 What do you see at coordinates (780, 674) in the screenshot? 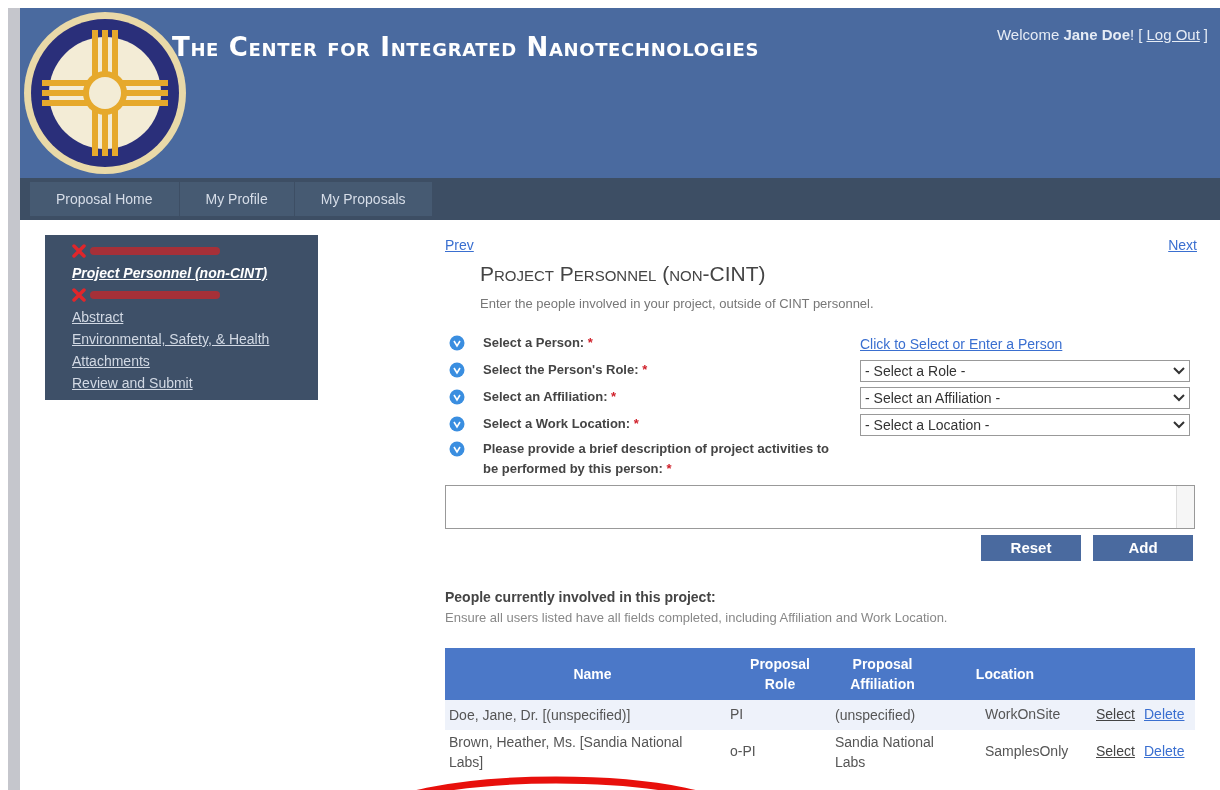
I see `column-header: Proposal Role` at bounding box center [780, 674].